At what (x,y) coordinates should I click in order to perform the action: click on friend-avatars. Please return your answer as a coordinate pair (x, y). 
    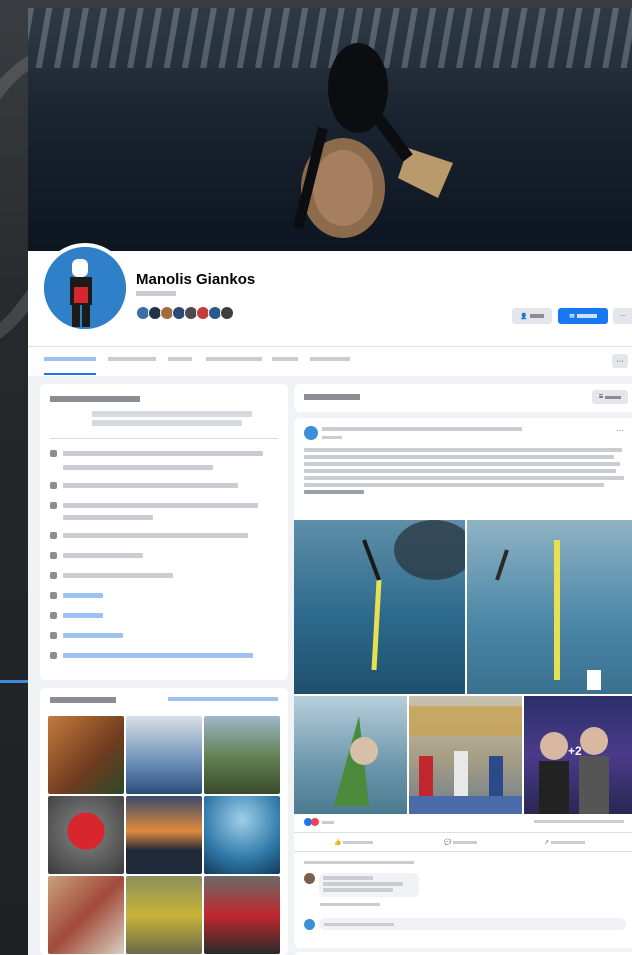
    Looking at the image, I should click on (185, 314).